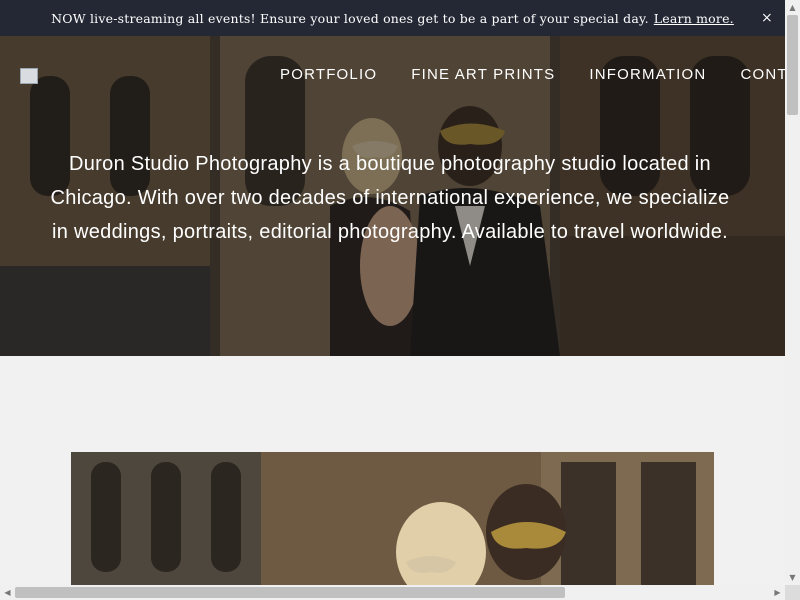  Describe the element at coordinates (792, 65) in the screenshot. I see `vertical-scroll-thumb` at that location.